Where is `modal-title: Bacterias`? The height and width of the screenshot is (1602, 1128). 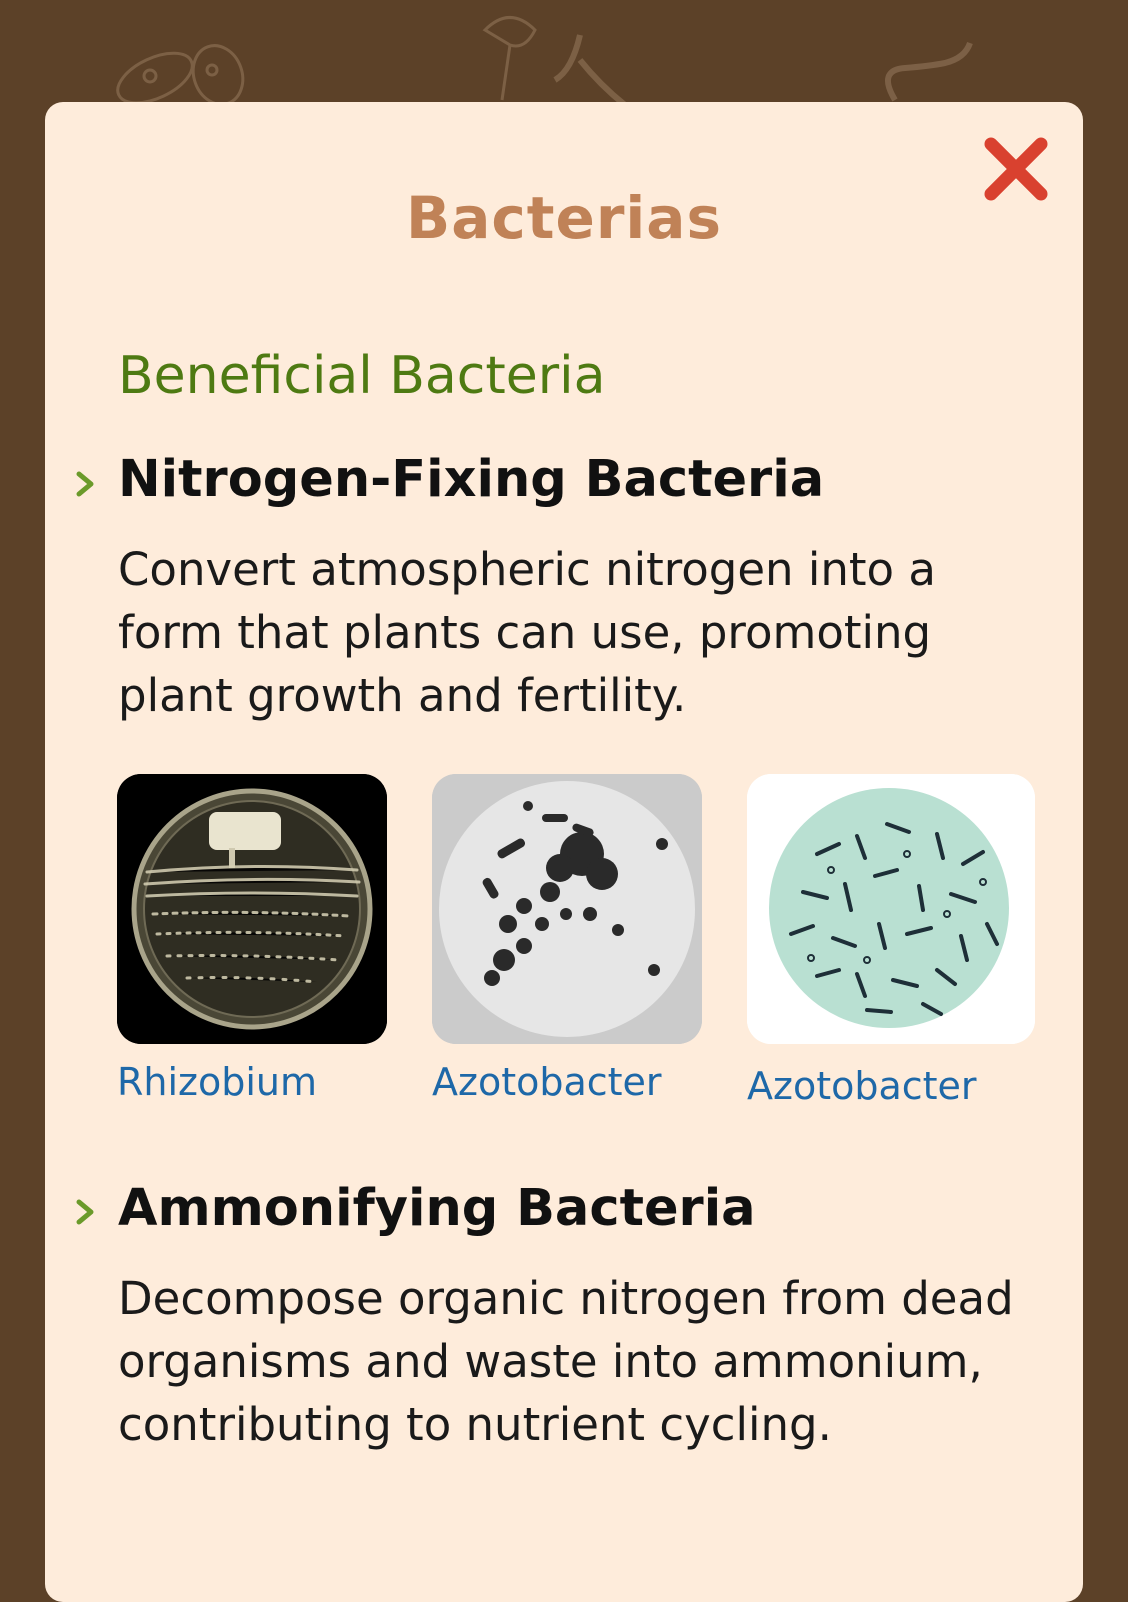 modal-title: Bacterias is located at coordinates (564, 218).